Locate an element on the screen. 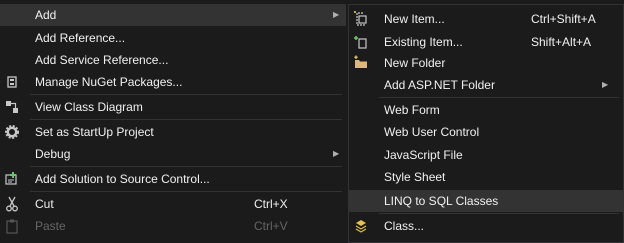  menu-item-add: Add ▶ is located at coordinates (173, 15).